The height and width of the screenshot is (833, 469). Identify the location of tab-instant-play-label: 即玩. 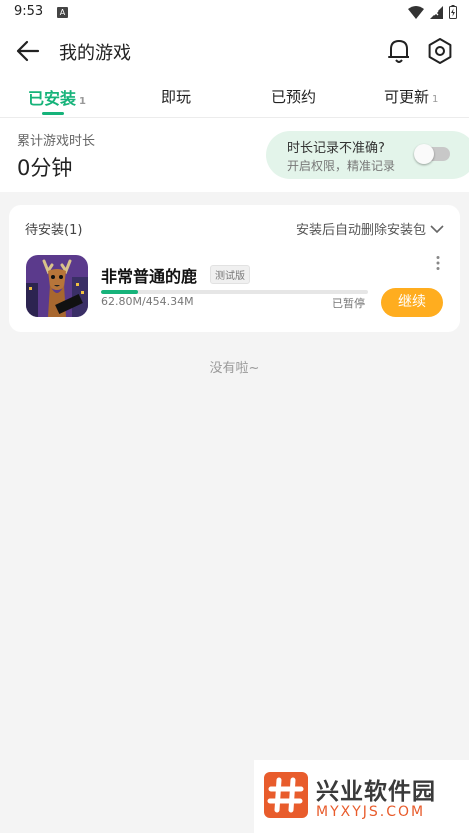
(176, 97).